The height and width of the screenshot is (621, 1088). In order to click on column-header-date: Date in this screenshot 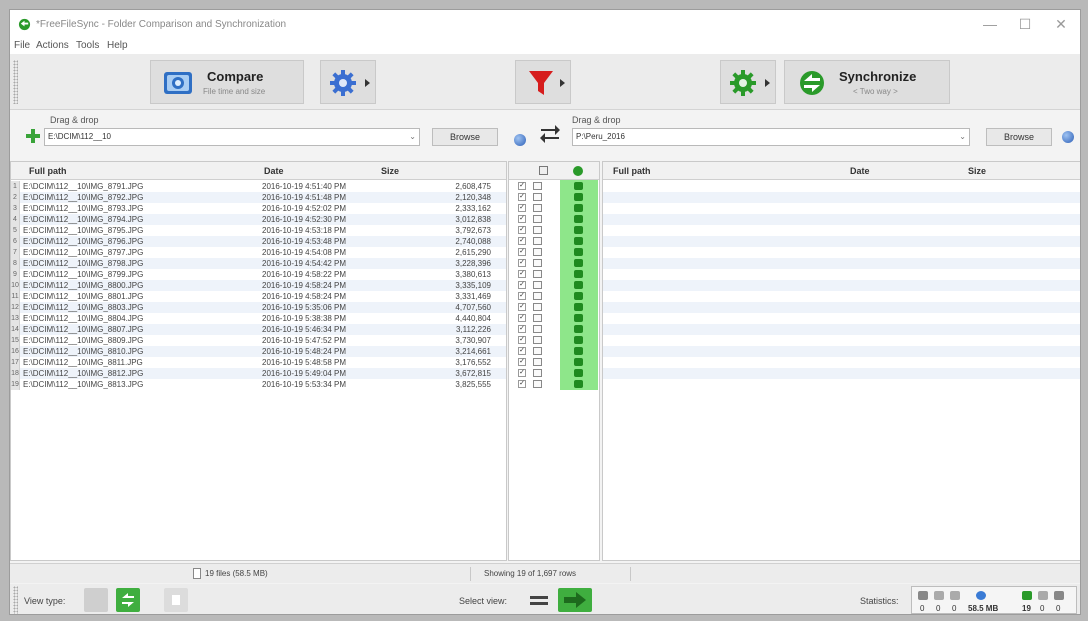, I will do `click(860, 171)`.